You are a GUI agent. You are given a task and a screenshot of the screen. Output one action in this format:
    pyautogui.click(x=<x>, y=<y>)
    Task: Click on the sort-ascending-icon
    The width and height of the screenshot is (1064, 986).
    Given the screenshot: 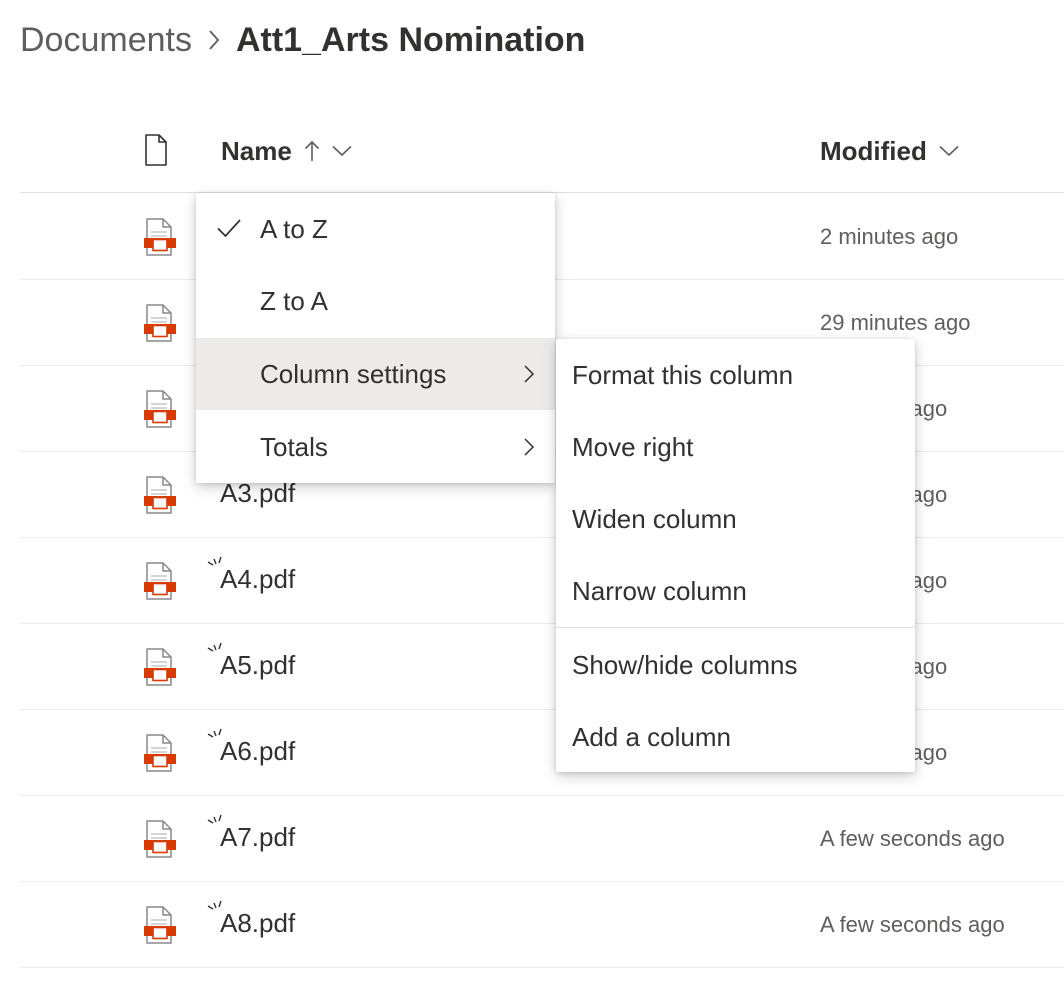 What is the action you would take?
    pyautogui.click(x=311, y=150)
    